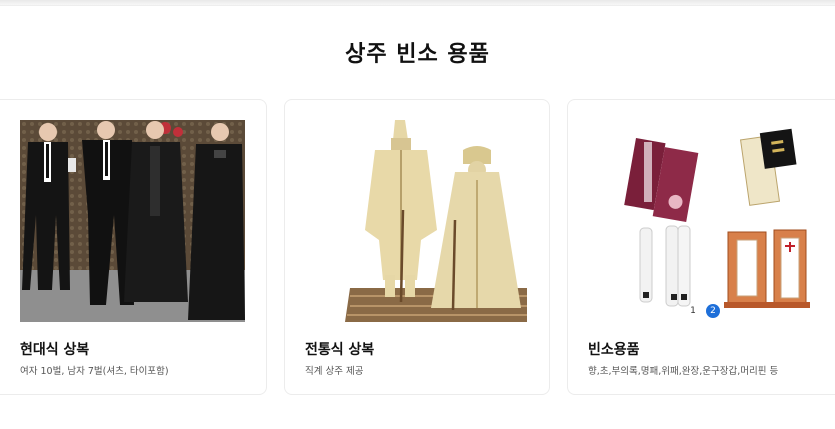 The image size is (835, 429). What do you see at coordinates (94, 371) in the screenshot?
I see `card-description: 여자 10벌, 남자 7벌(셔츠, 타이포함)` at bounding box center [94, 371].